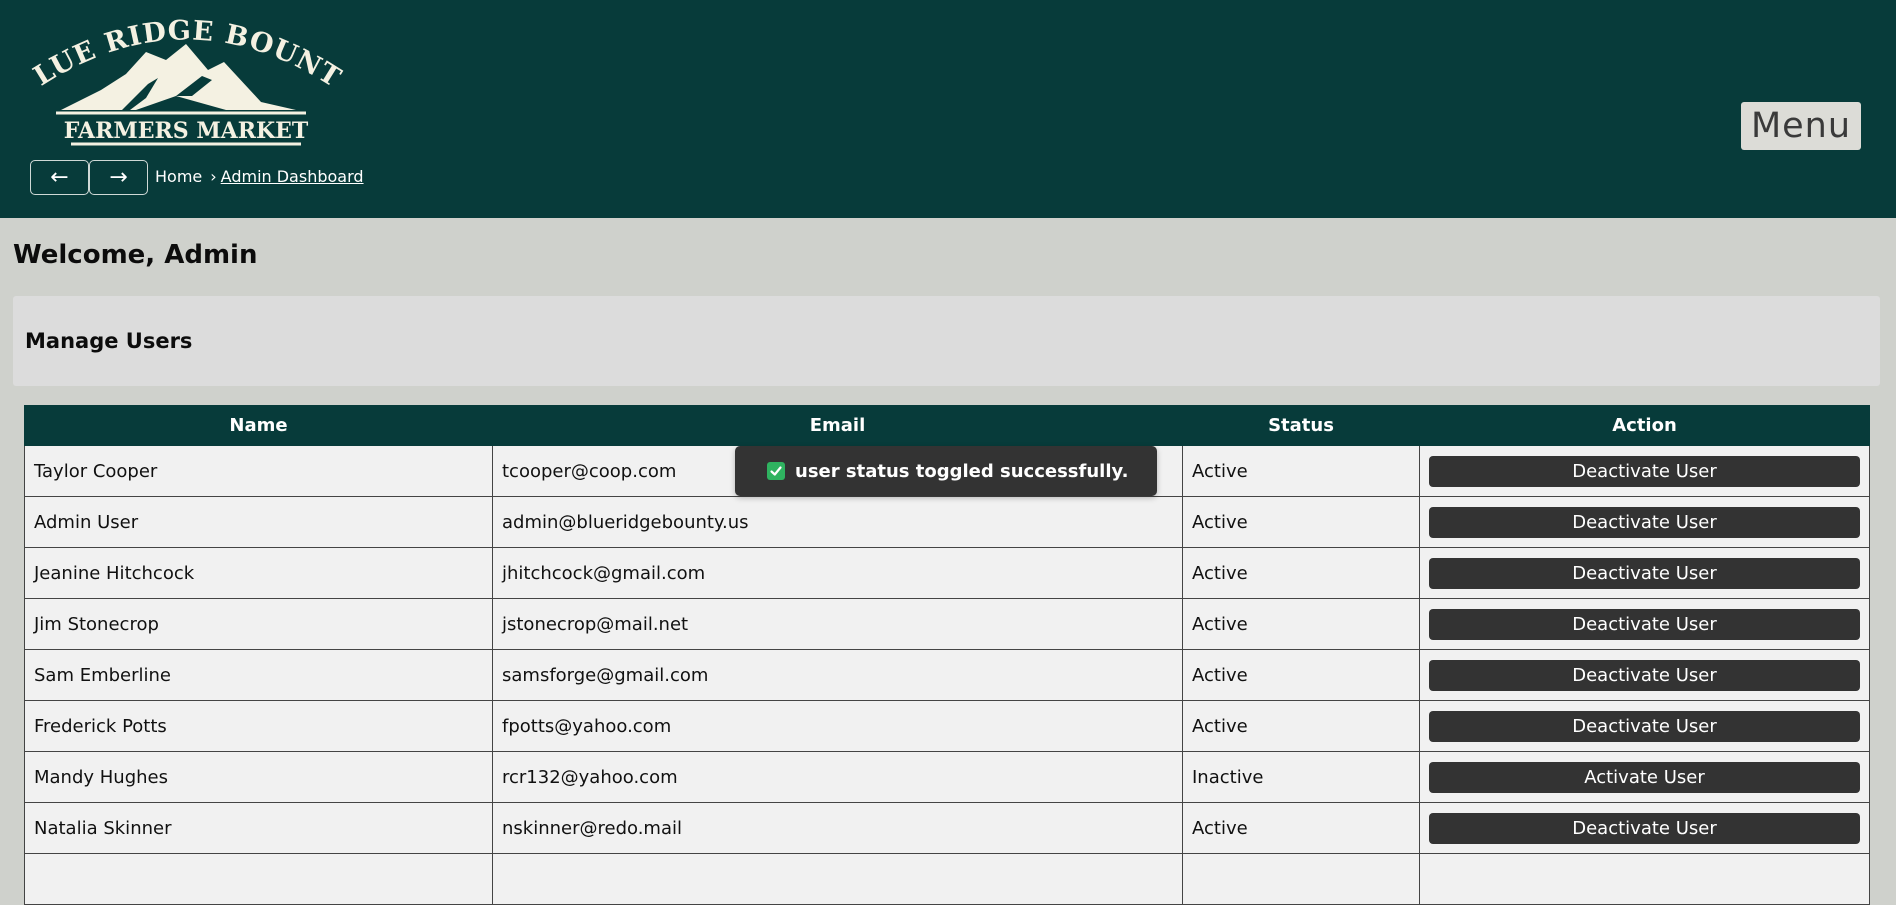 The width and height of the screenshot is (1896, 905). What do you see at coordinates (59, 177) in the screenshot?
I see `back-button: ←` at bounding box center [59, 177].